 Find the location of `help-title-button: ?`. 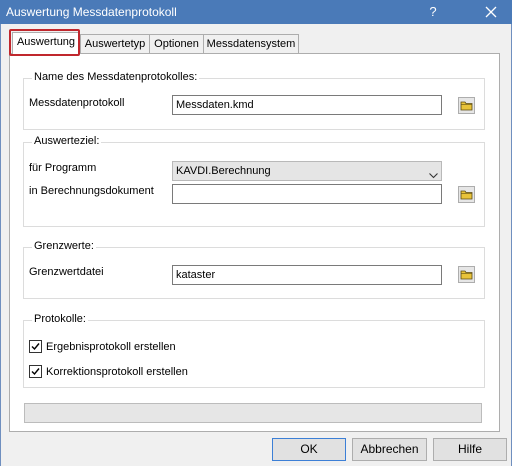

help-title-button: ? is located at coordinates (433, 12).